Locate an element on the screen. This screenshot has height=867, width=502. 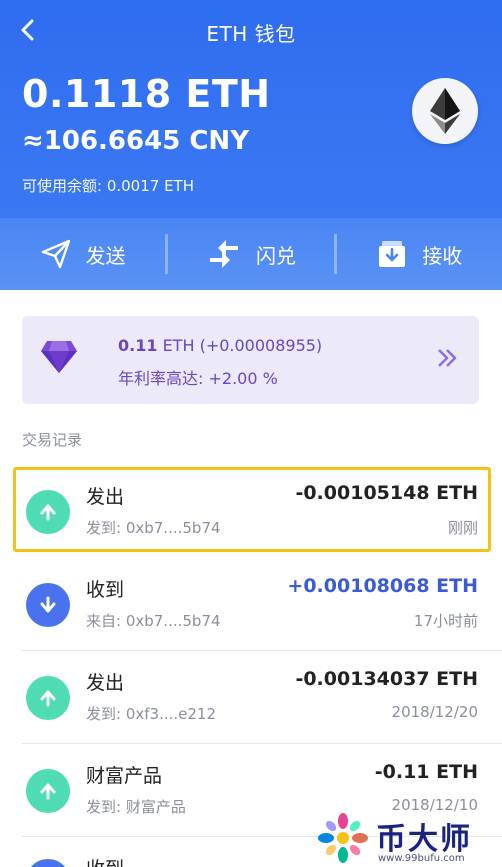
transaction-type: 财富产品 is located at coordinates (124, 776).